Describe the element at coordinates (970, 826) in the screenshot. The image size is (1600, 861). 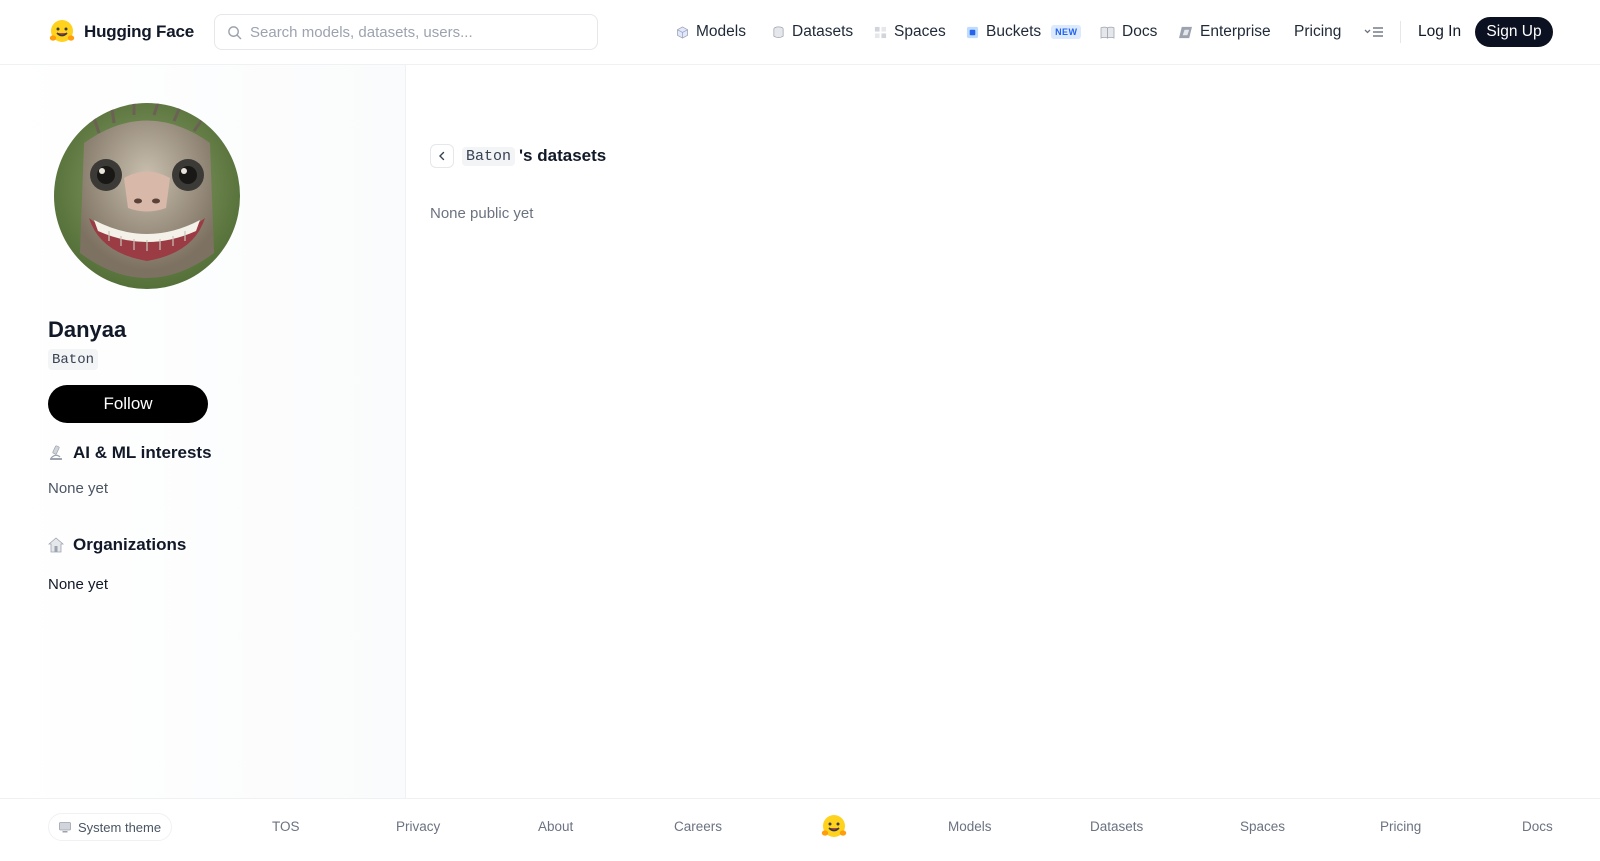
I see `footer-link-models: Models` at that location.